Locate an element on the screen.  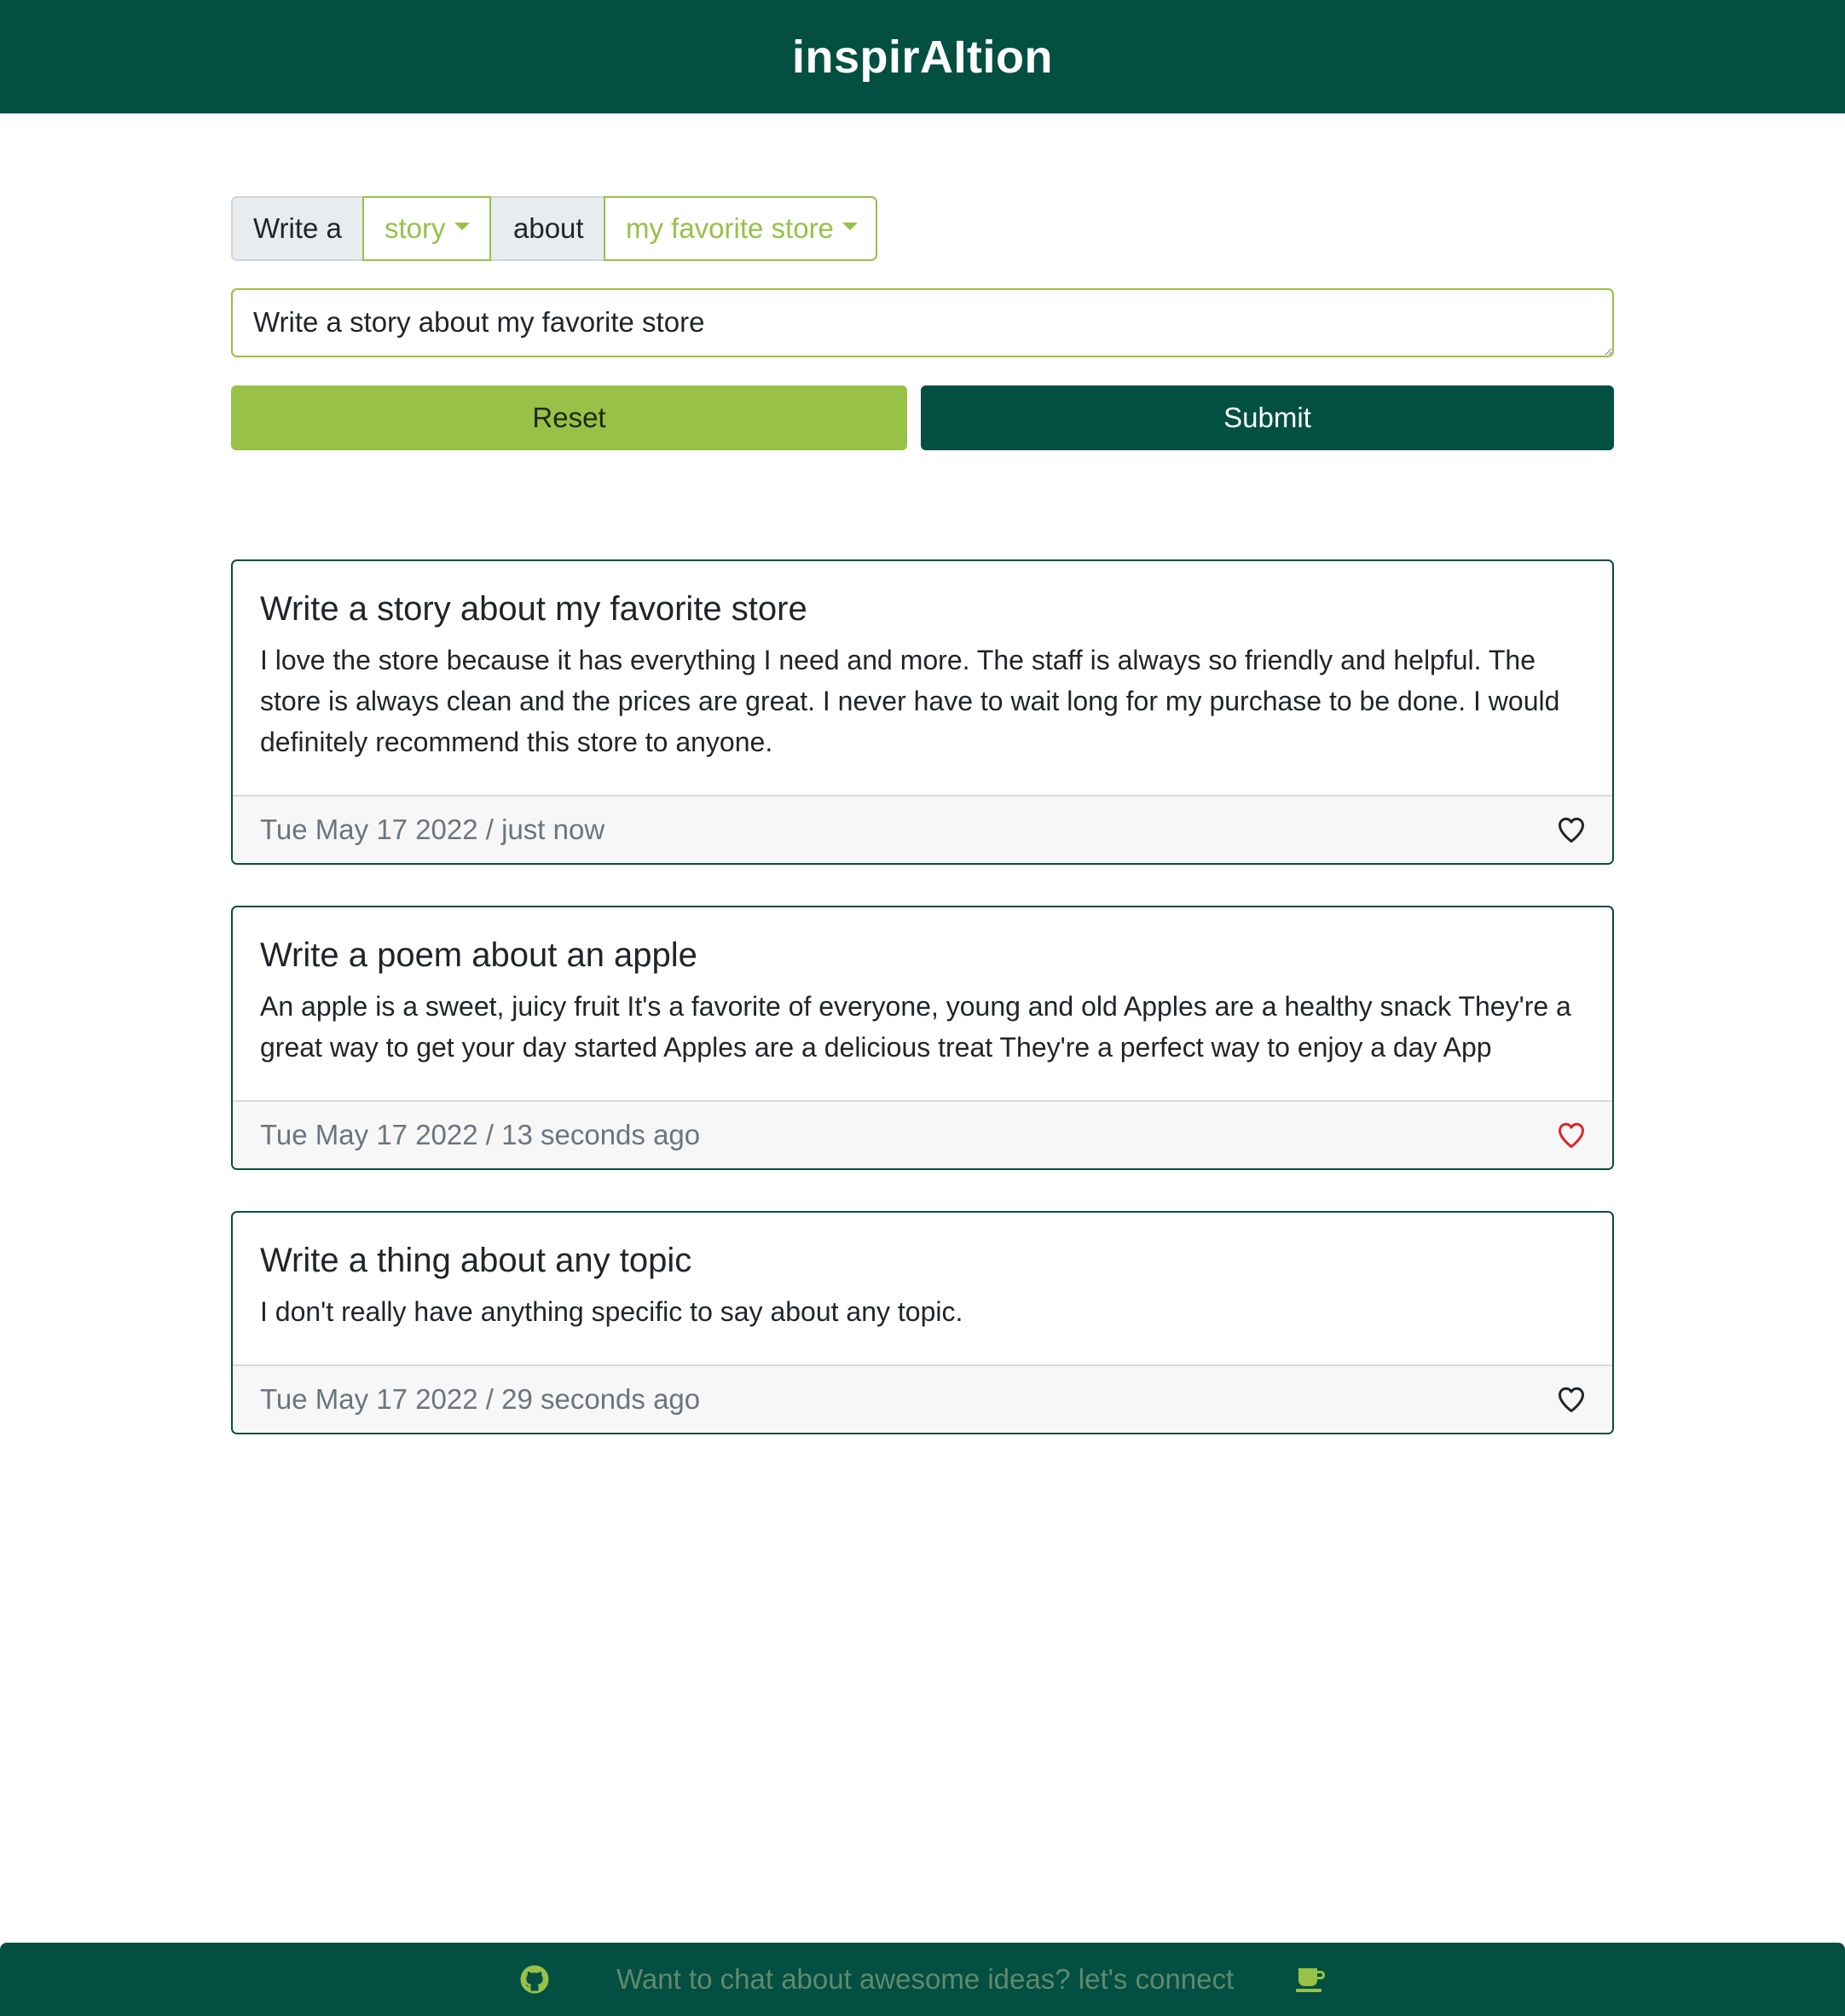
prompt-builder: Write a story about my favorite store is located at coordinates (554, 229).